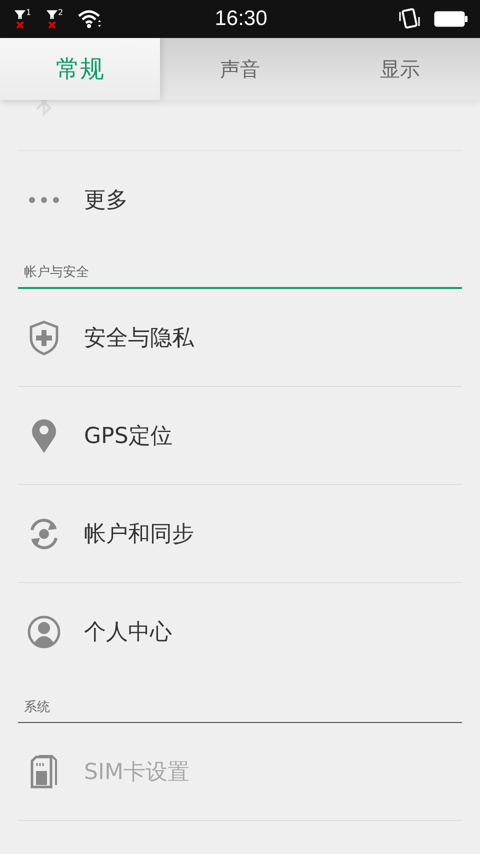  Describe the element at coordinates (44, 200) in the screenshot. I see `more-icon` at that location.